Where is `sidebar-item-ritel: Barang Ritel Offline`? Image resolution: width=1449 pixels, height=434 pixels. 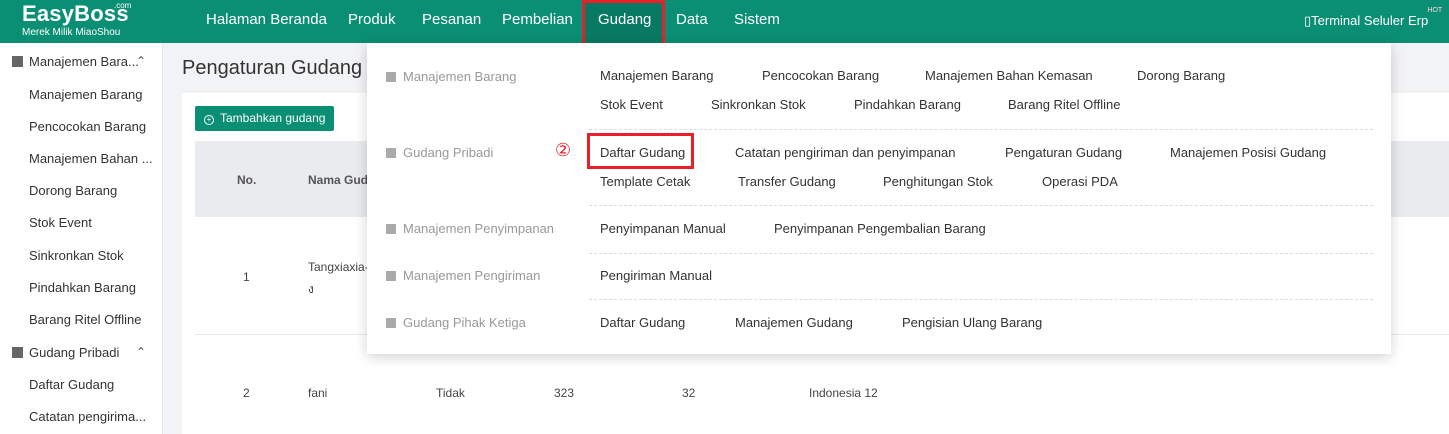
sidebar-item-ritel: Barang Ritel Offline is located at coordinates (85, 319).